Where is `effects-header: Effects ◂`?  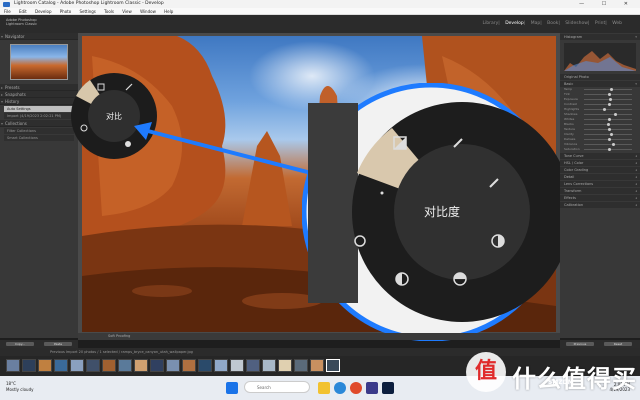
effects-header: Effects ◂ is located at coordinates (600, 198).